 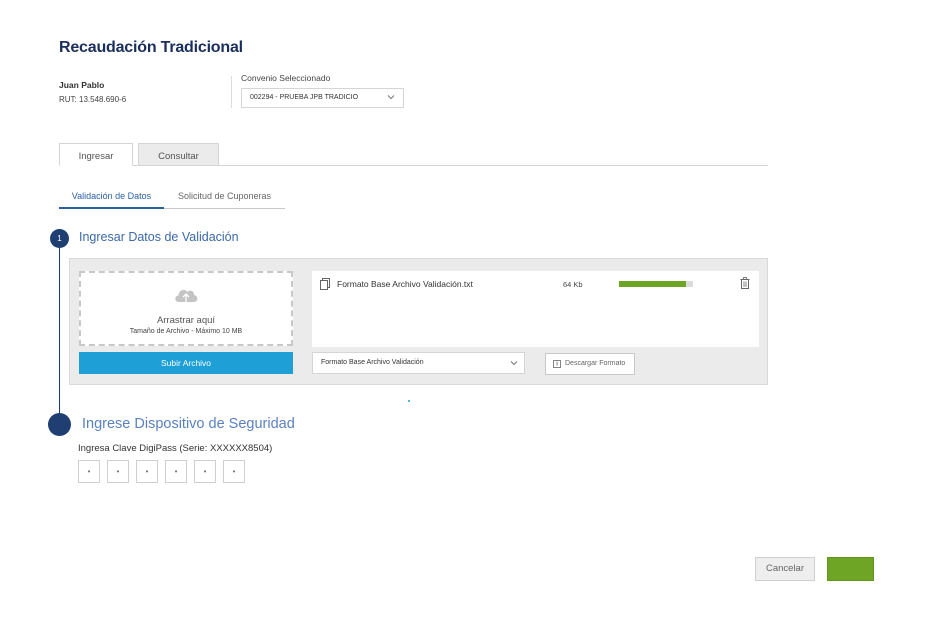 I want to click on dropzone-subtitle: Tamaño de Archivo - Máximo 10 MB, so click(x=186, y=331).